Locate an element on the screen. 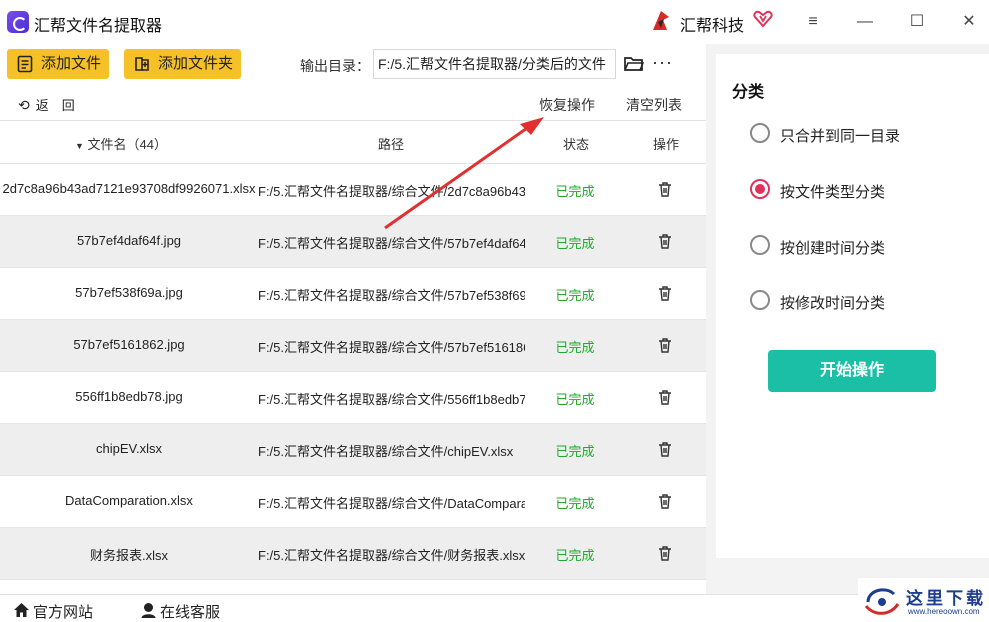  add-file-button: 添加文件 is located at coordinates (58, 64).